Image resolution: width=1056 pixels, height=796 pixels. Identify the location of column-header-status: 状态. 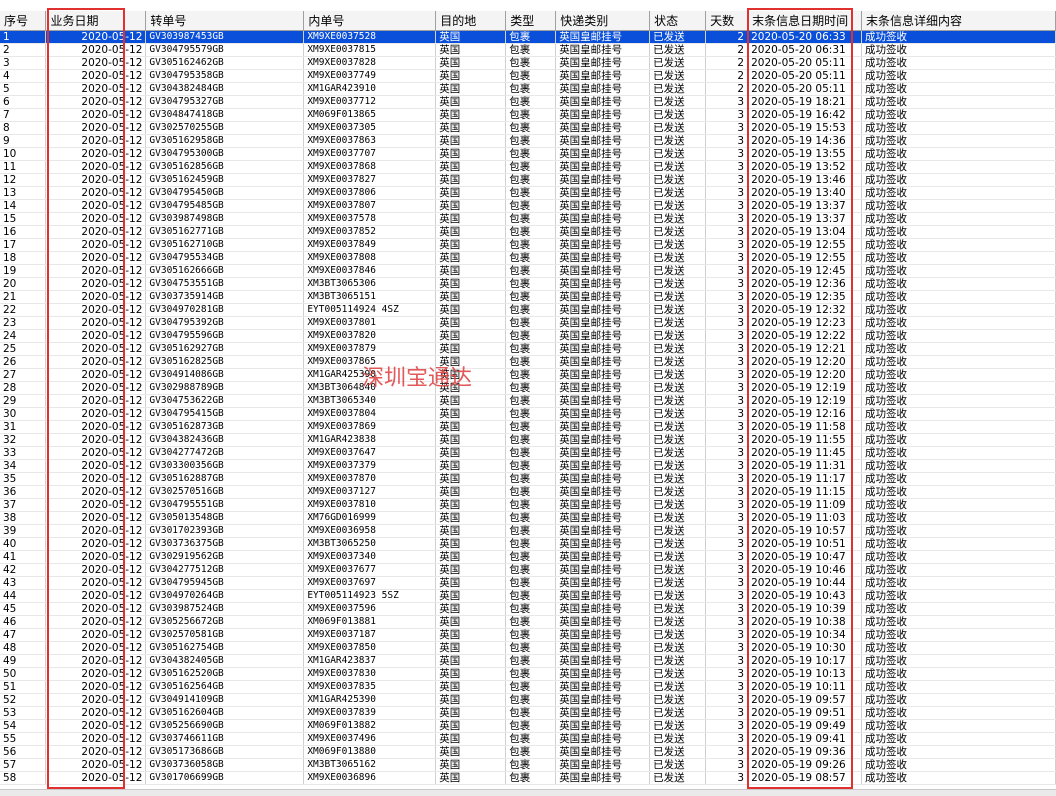
(678, 21).